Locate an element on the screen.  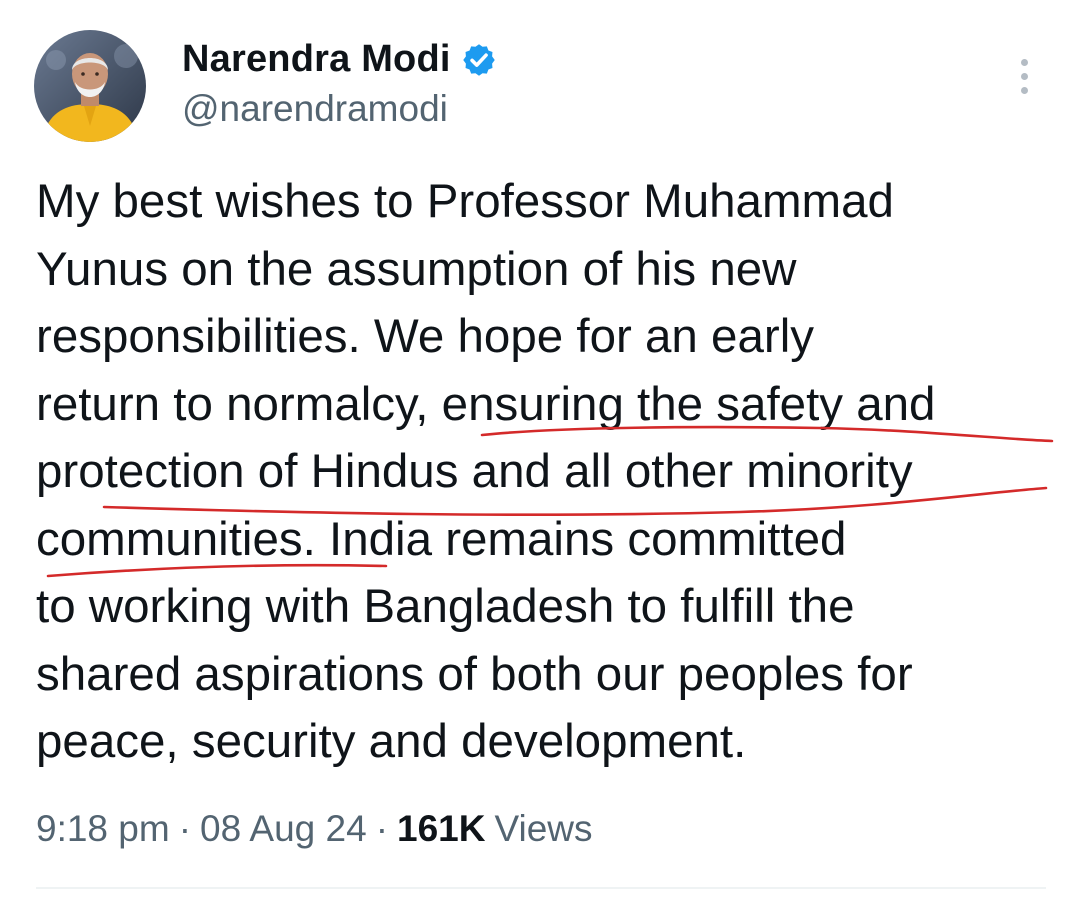
avatar is located at coordinates (90, 86).